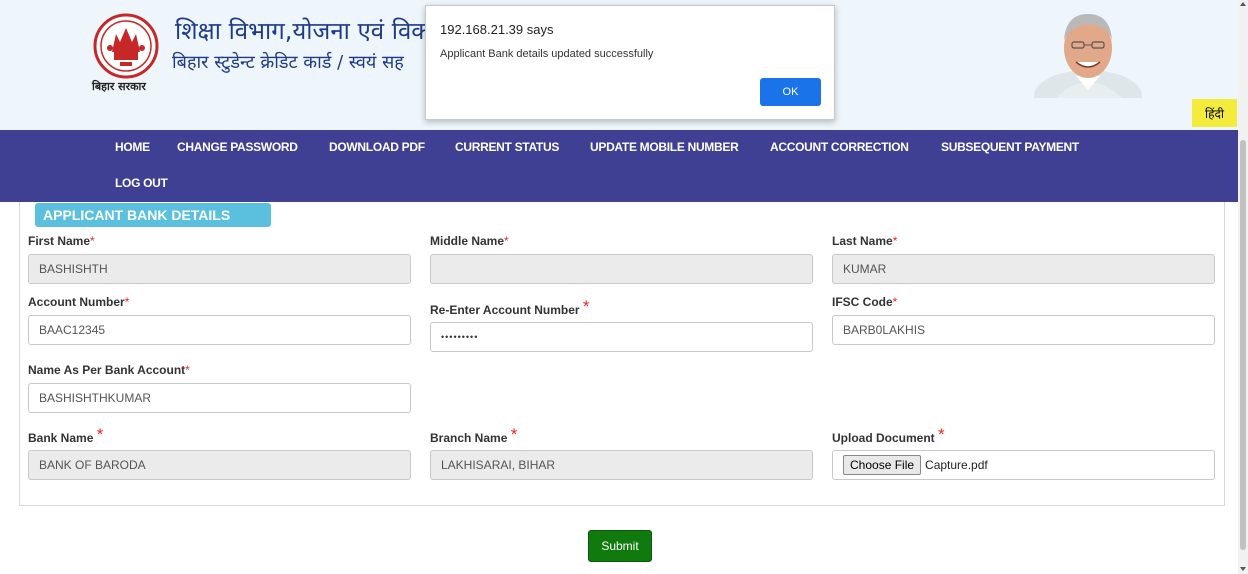  I want to click on scrollbar-thumb, so click(1243, 345).